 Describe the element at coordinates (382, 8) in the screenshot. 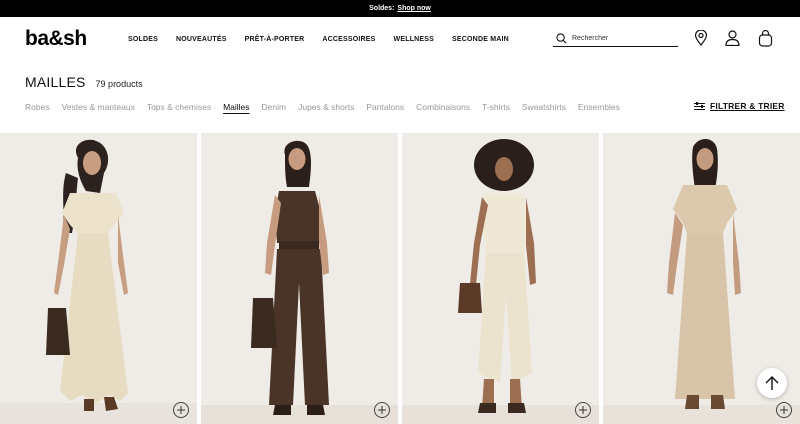

I see `promo-text: Soldes:` at that location.